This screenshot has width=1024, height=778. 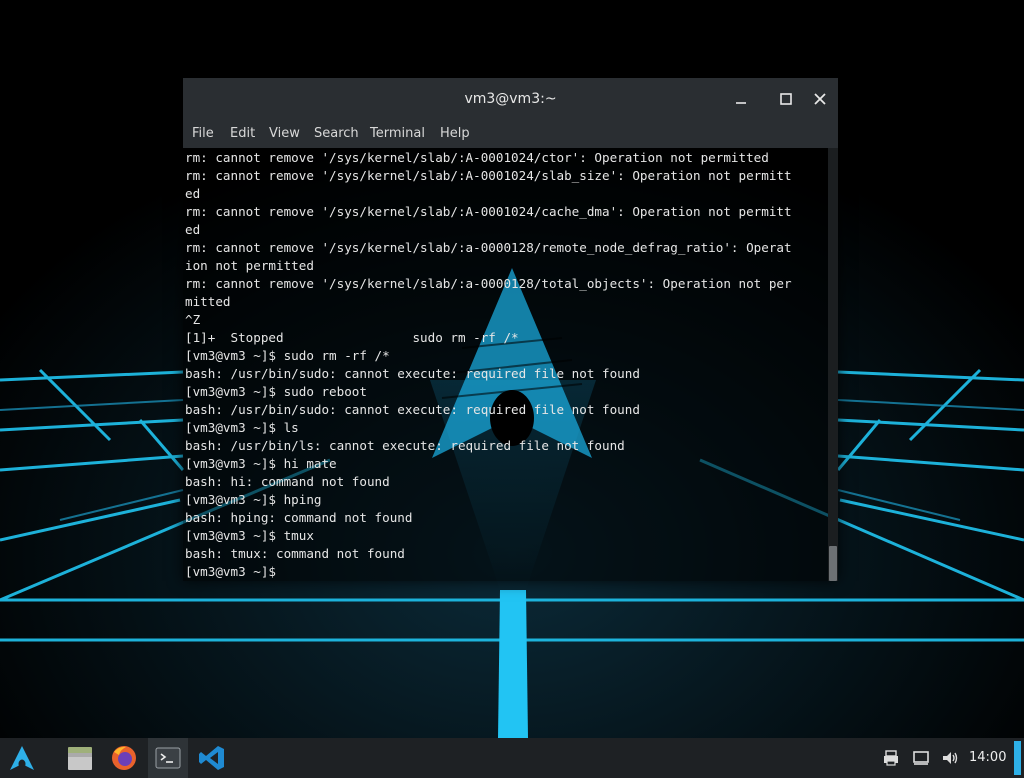 What do you see at coordinates (891, 758) in the screenshot?
I see `printer-icon` at bounding box center [891, 758].